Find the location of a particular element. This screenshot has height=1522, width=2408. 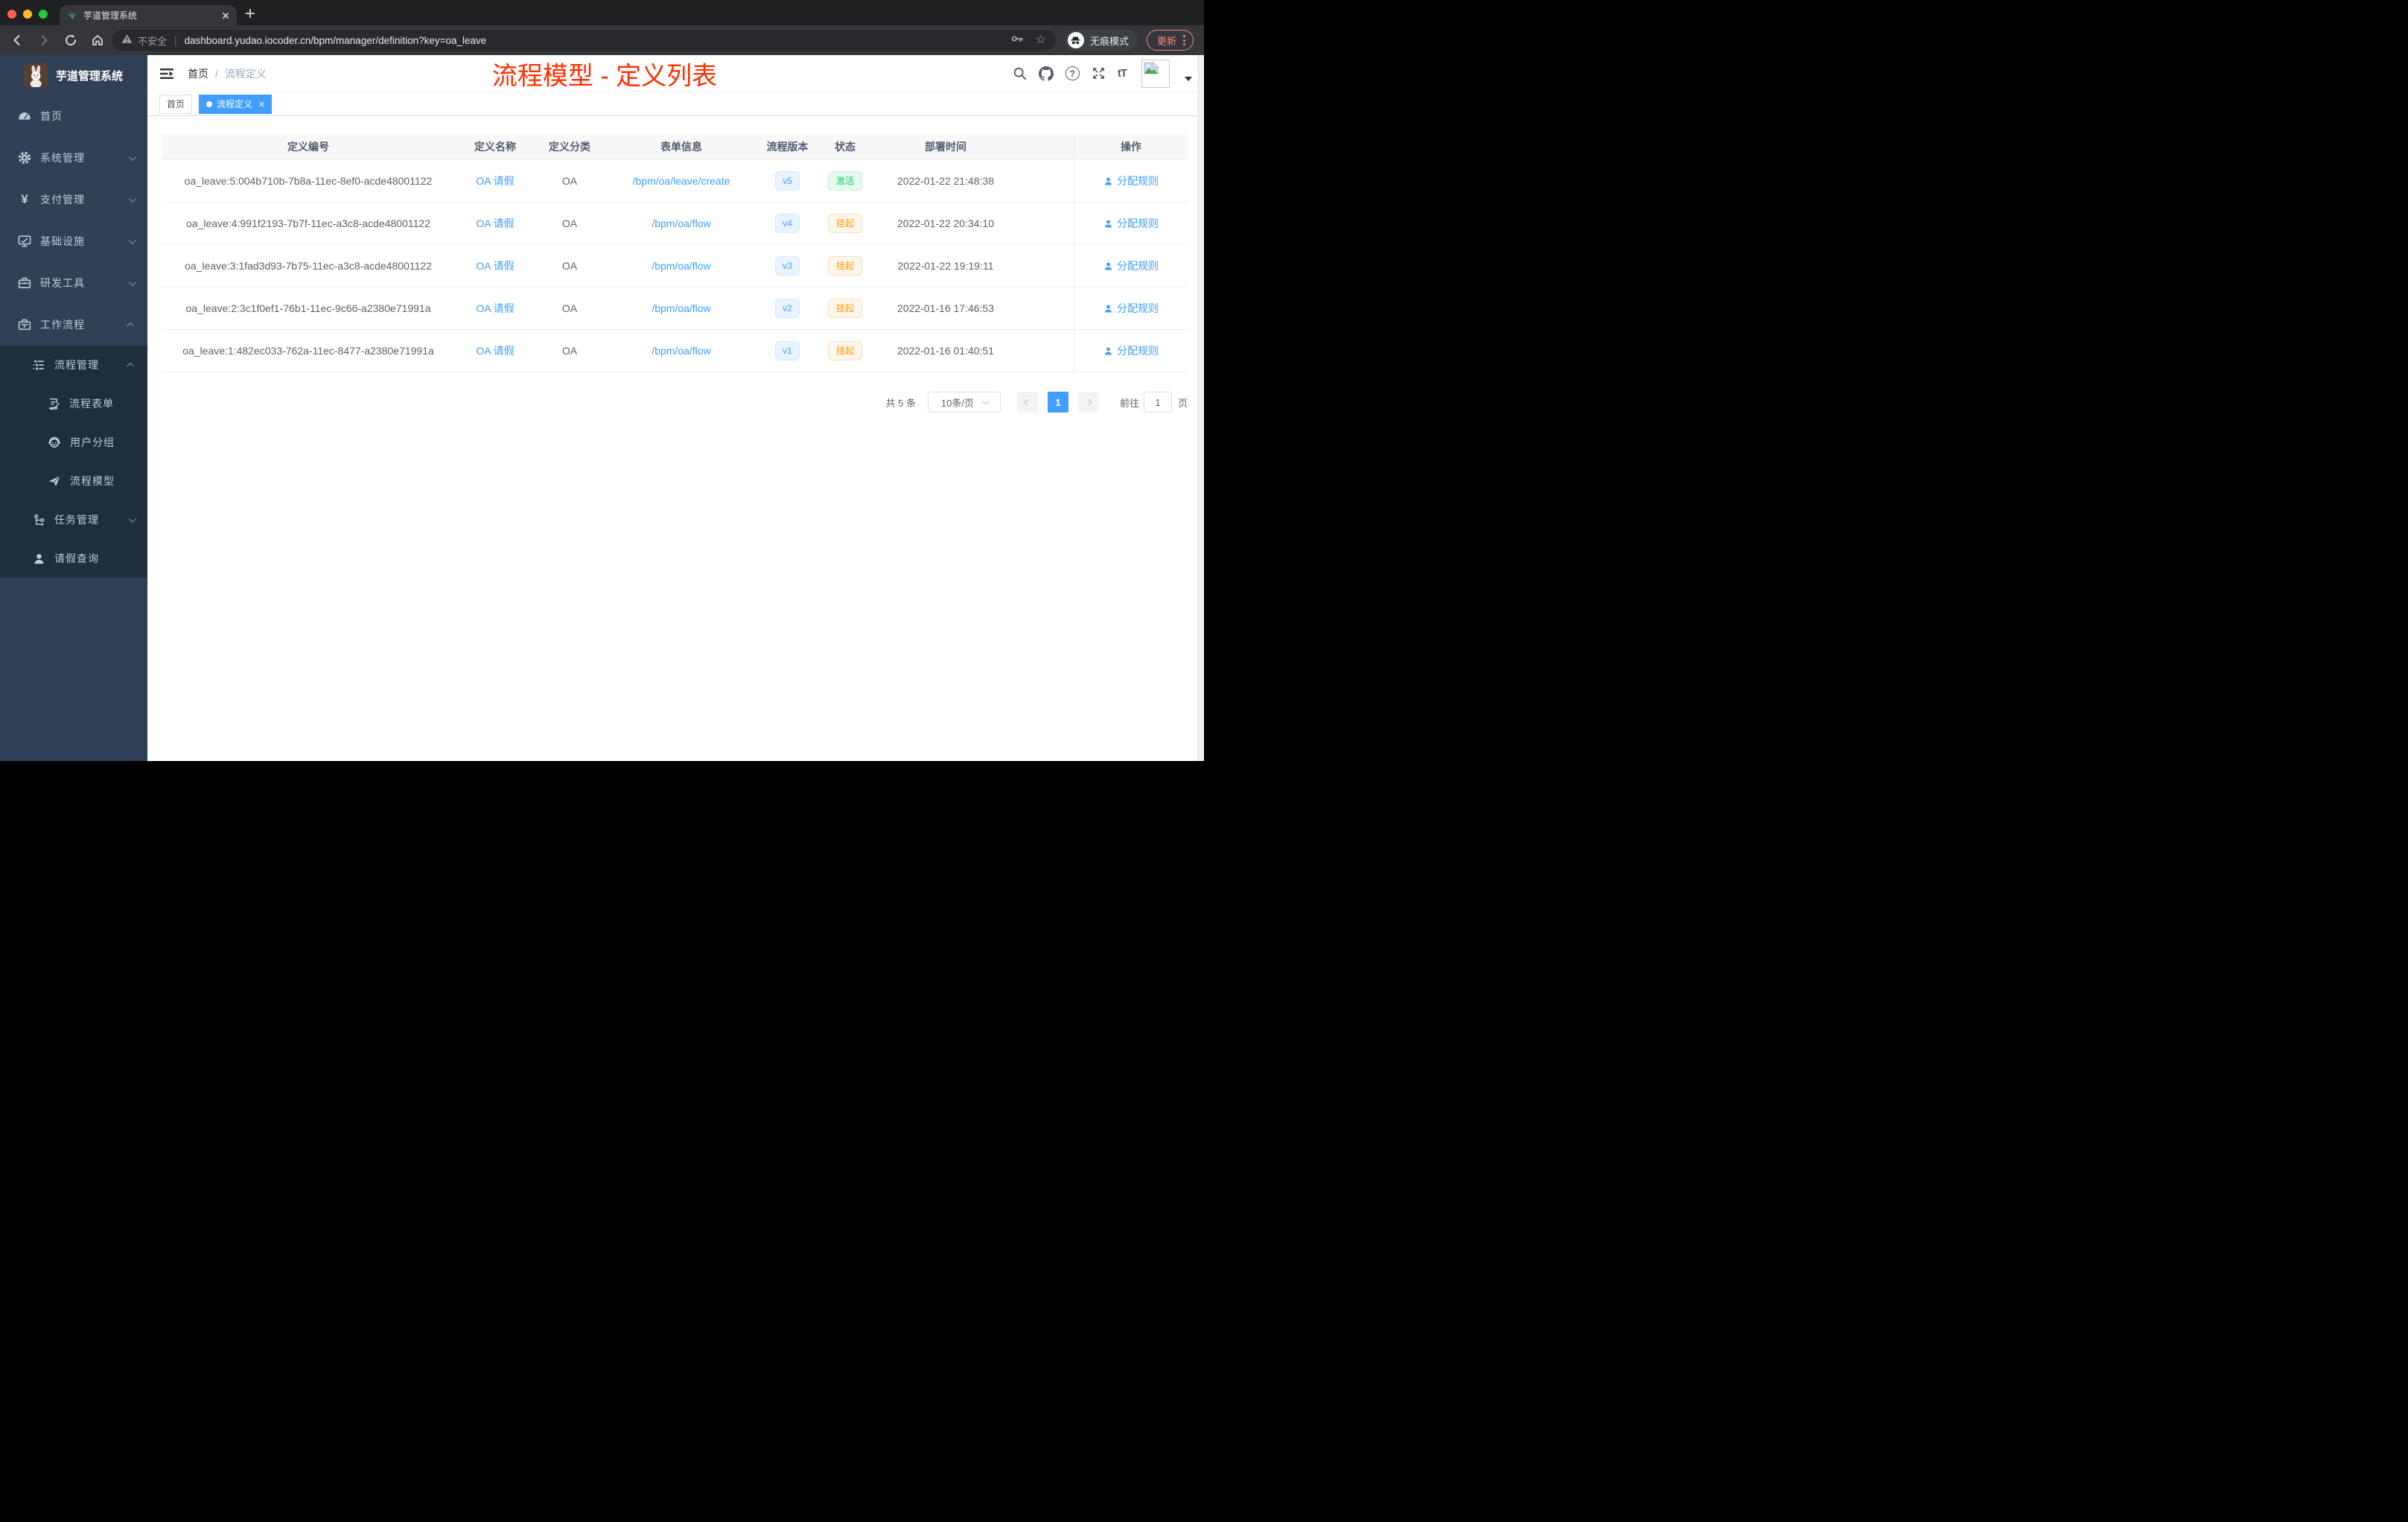

logo-avatar is located at coordinates (36, 75).